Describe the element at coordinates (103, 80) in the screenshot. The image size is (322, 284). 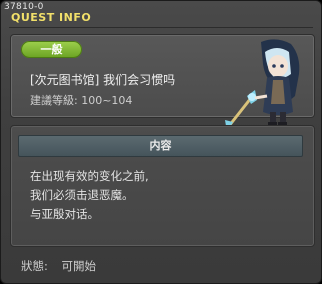
I see `quest-name: [次元图书馆] 我们会习惯吗` at that location.